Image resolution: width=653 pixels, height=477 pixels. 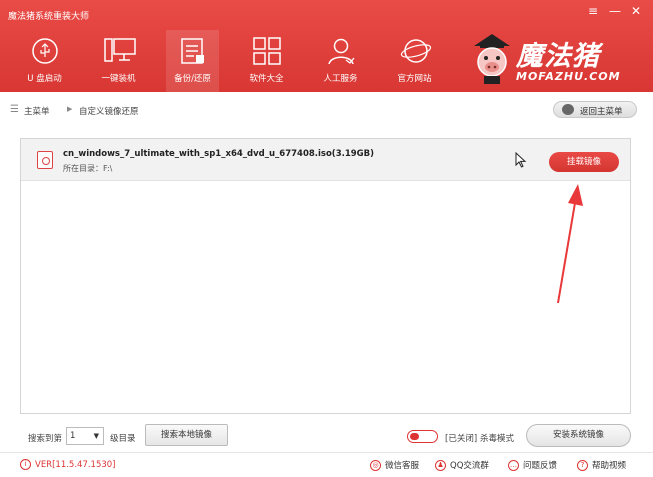 I want to click on version-text: VER[11.5.47.1530], so click(x=75, y=464).